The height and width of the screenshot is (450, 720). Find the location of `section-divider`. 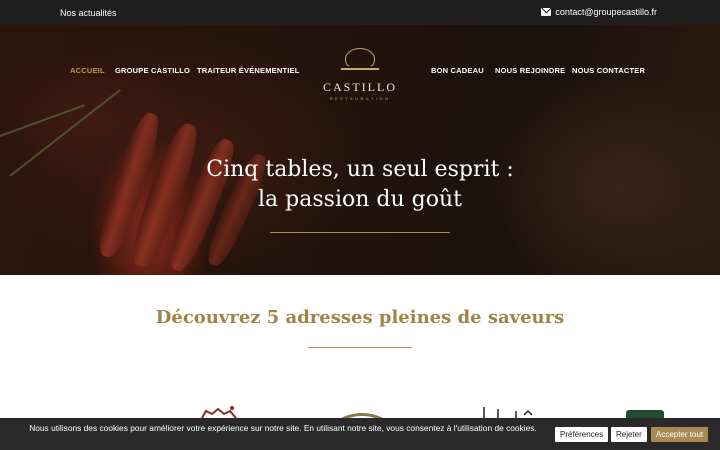

section-divider is located at coordinates (360, 347).